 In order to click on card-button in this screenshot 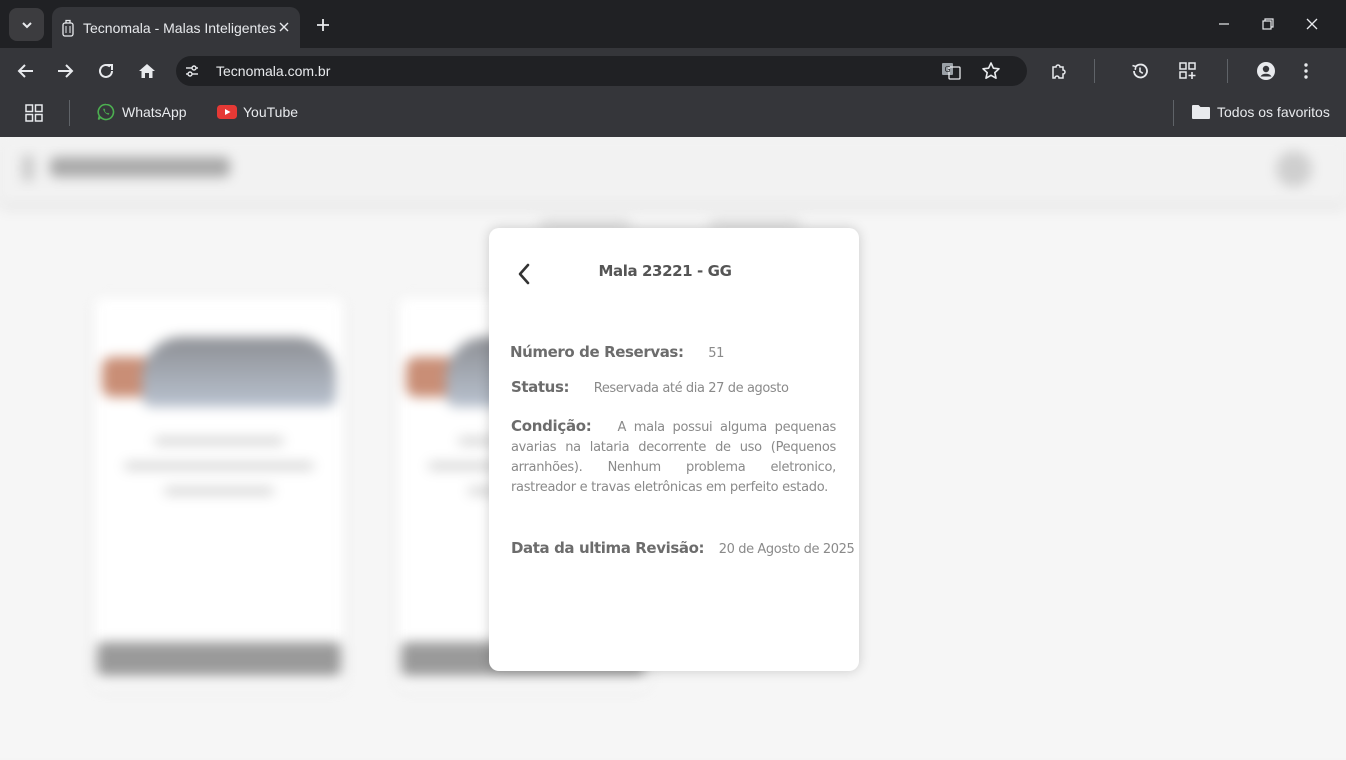, I will do `click(219, 659)`.